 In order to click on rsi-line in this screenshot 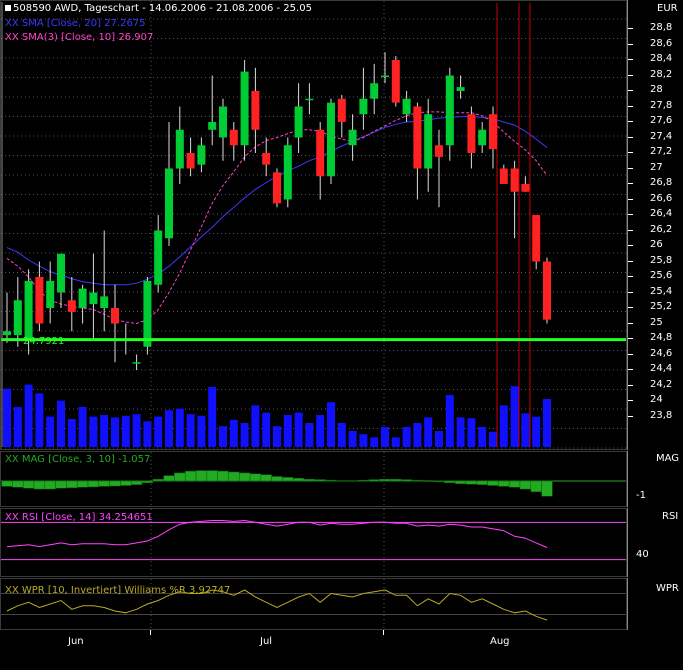, I will do `click(277, 533)`.